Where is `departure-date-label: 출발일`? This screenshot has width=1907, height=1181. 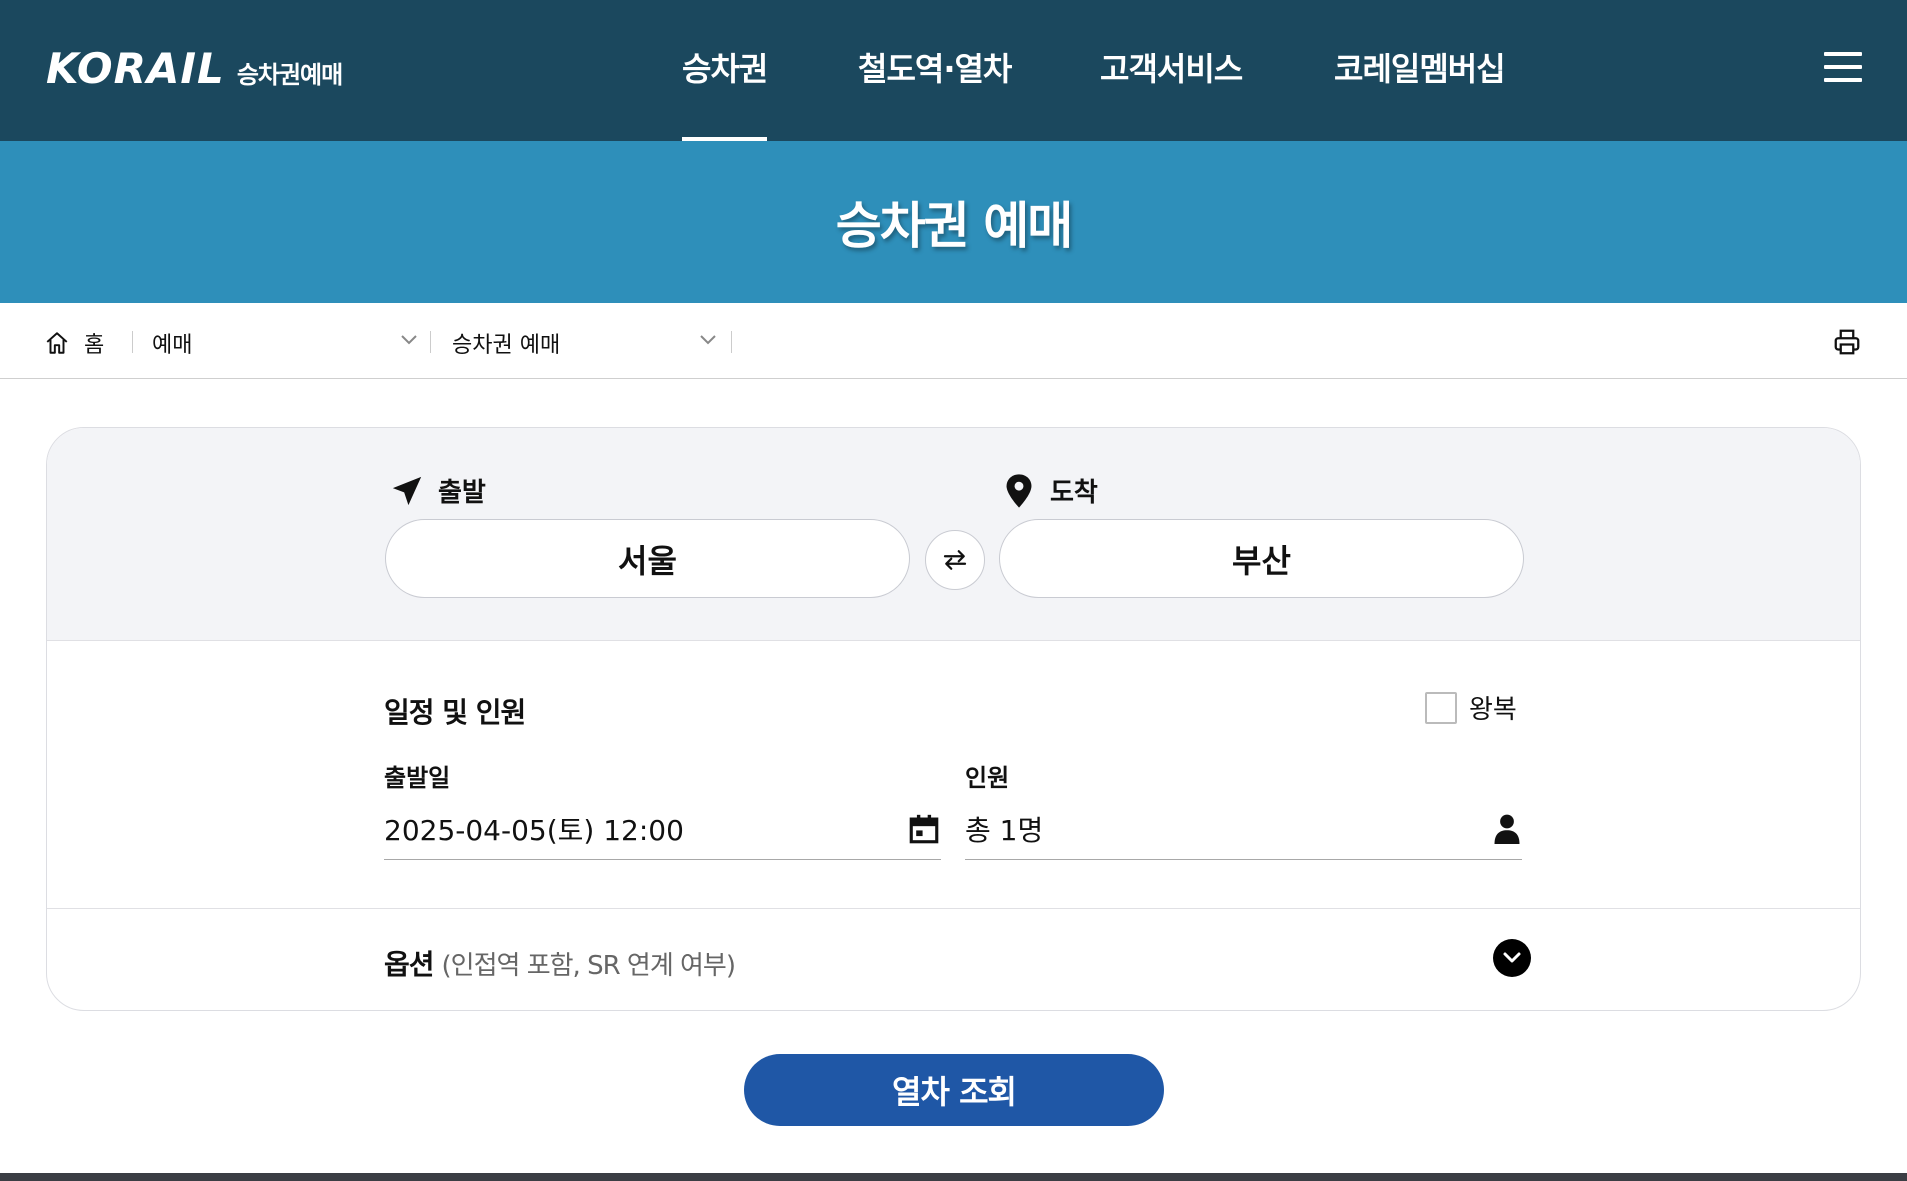 departure-date-label: 출발일 is located at coordinates (417, 778).